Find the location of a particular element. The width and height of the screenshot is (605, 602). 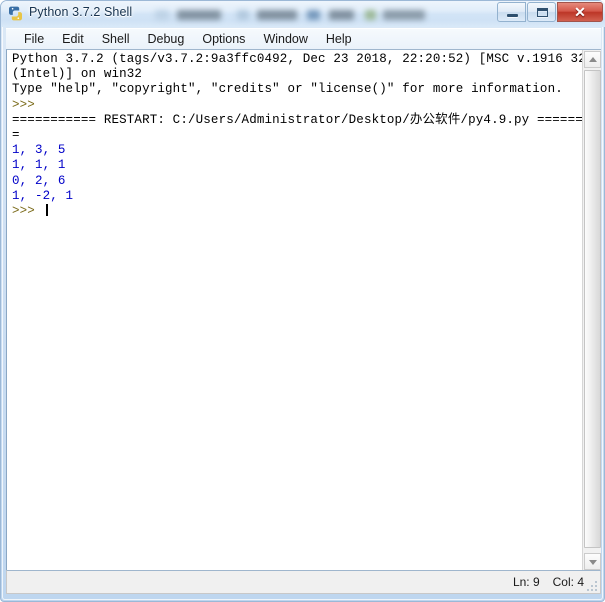

window-title: Python 3.7.2 Shell is located at coordinates (81, 12).